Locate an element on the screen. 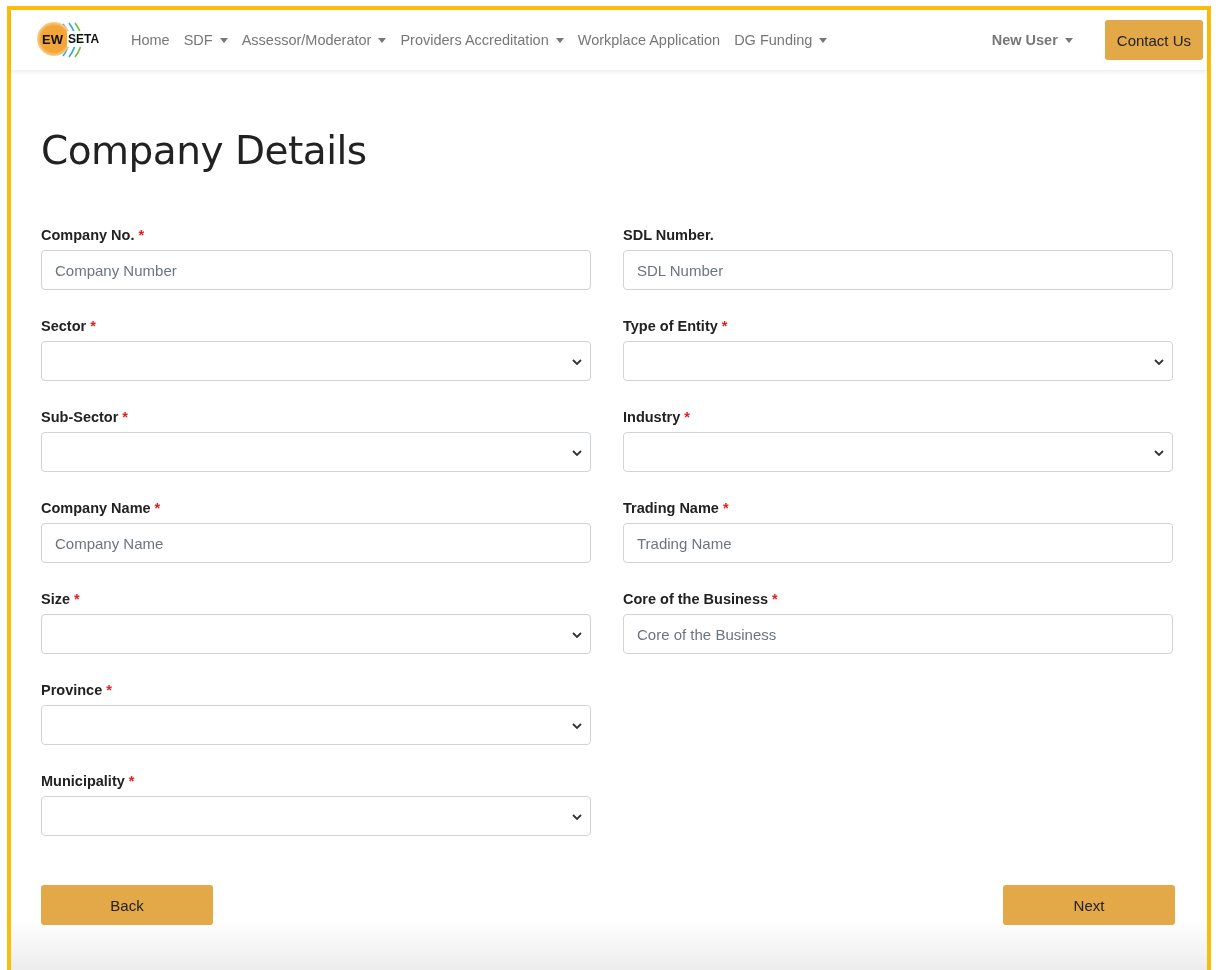 The image size is (1218, 970). input-field: Company Name is located at coordinates (316, 543).